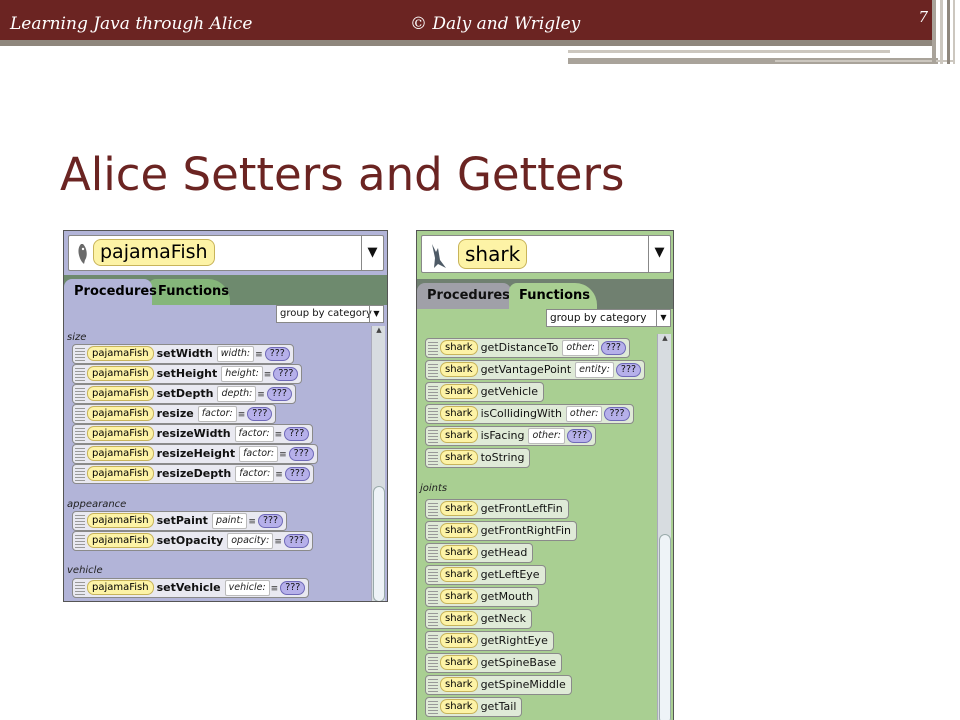  Describe the element at coordinates (509, 391) in the screenshot. I see `method-name: getVehicle` at that location.